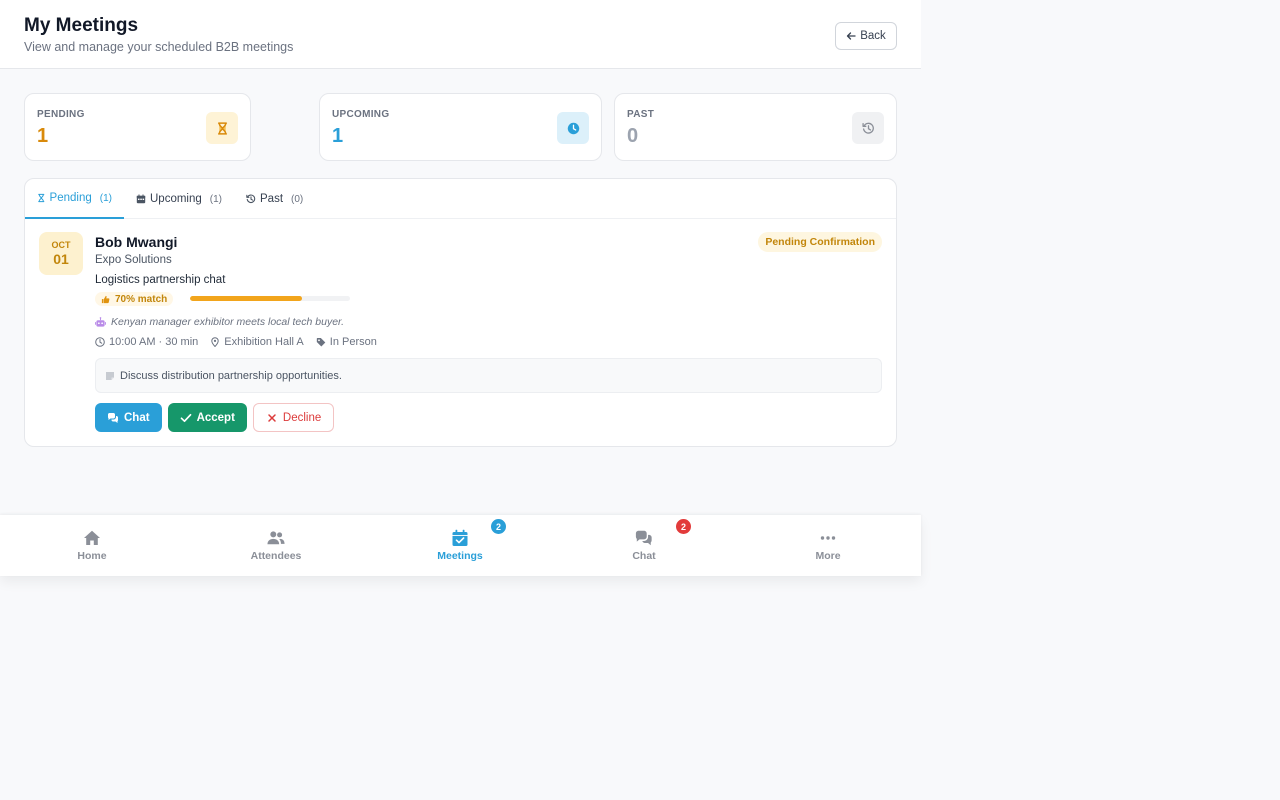  What do you see at coordinates (154, 342) in the screenshot?
I see `meeting-time-text: 10:00 AM · 30 min` at bounding box center [154, 342].